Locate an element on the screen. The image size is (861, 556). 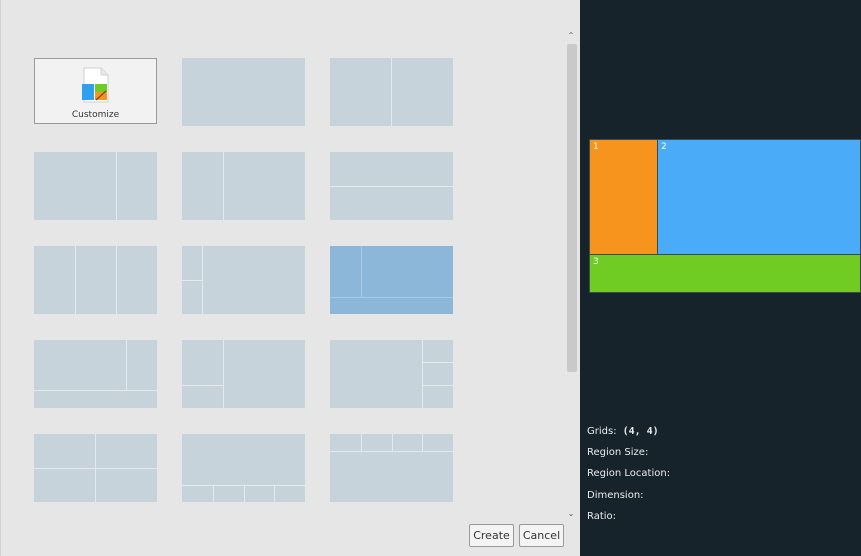
region-size-label: Region Size: is located at coordinates (618, 452).